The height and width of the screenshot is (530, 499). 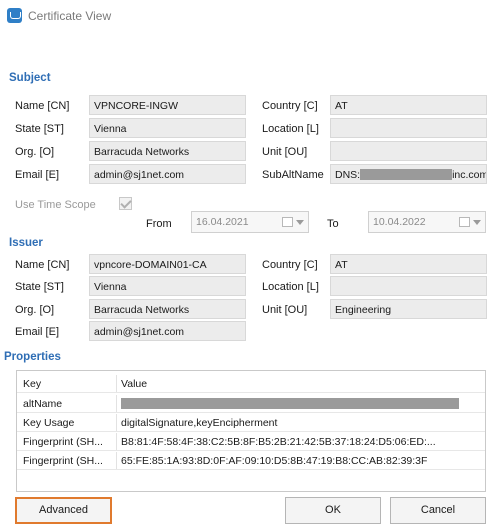 I want to click on use-time-scope-checkbox, so click(x=125, y=203).